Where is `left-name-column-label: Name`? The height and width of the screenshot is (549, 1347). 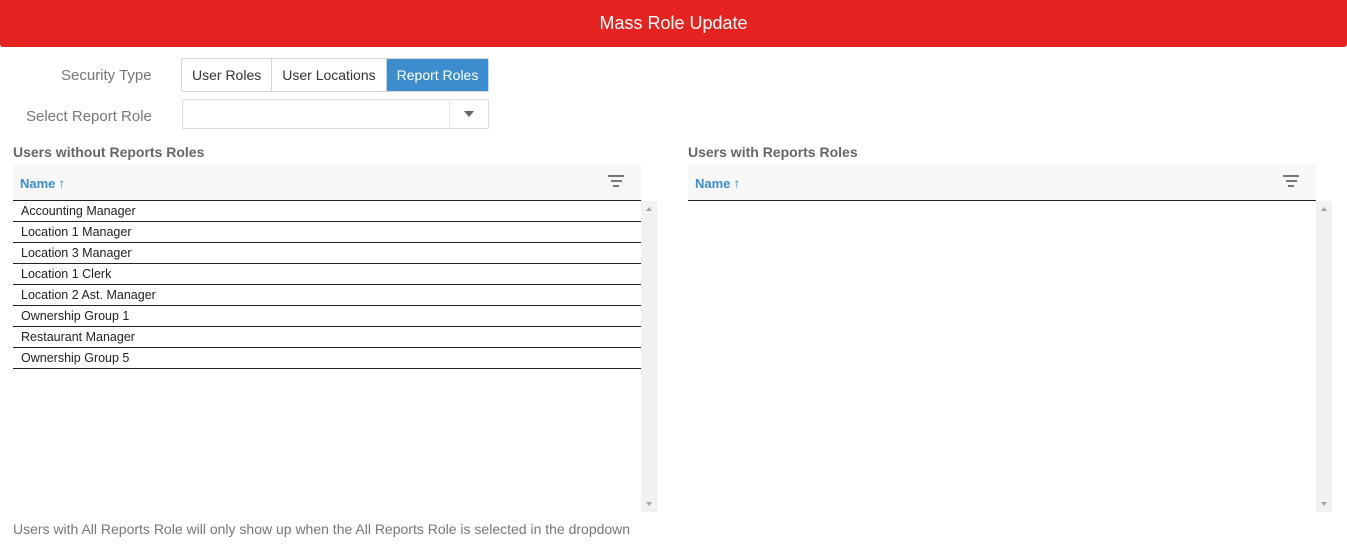 left-name-column-label: Name is located at coordinates (38, 183).